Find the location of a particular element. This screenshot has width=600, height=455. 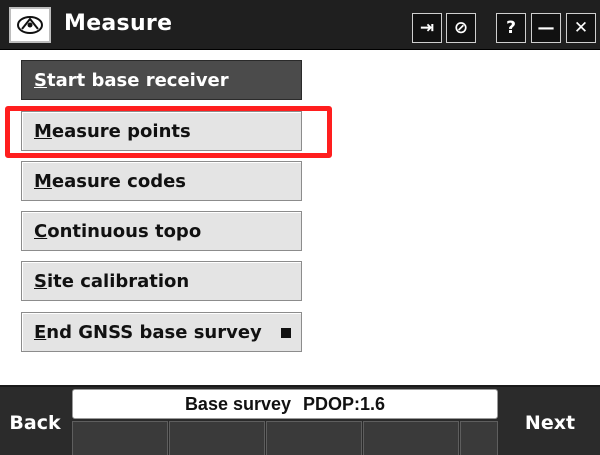

measure-points-button: Measure points is located at coordinates (161, 131).